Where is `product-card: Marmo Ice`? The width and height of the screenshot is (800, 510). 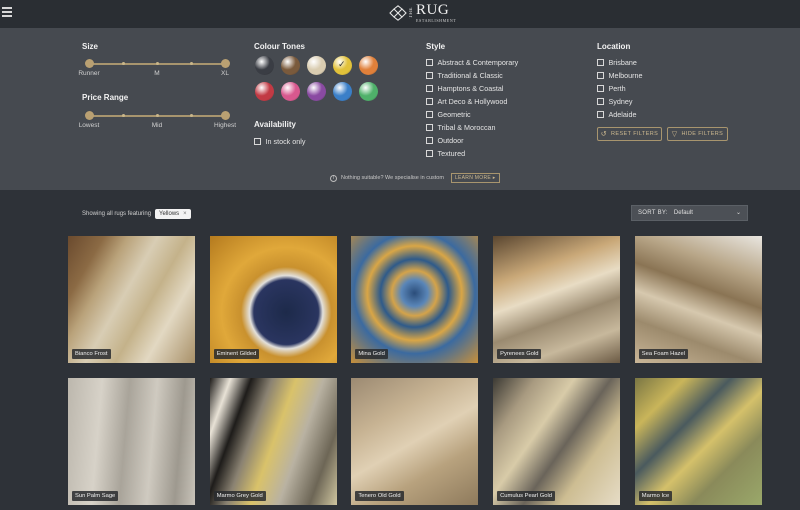
product-card: Marmo Ice is located at coordinates (698, 441).